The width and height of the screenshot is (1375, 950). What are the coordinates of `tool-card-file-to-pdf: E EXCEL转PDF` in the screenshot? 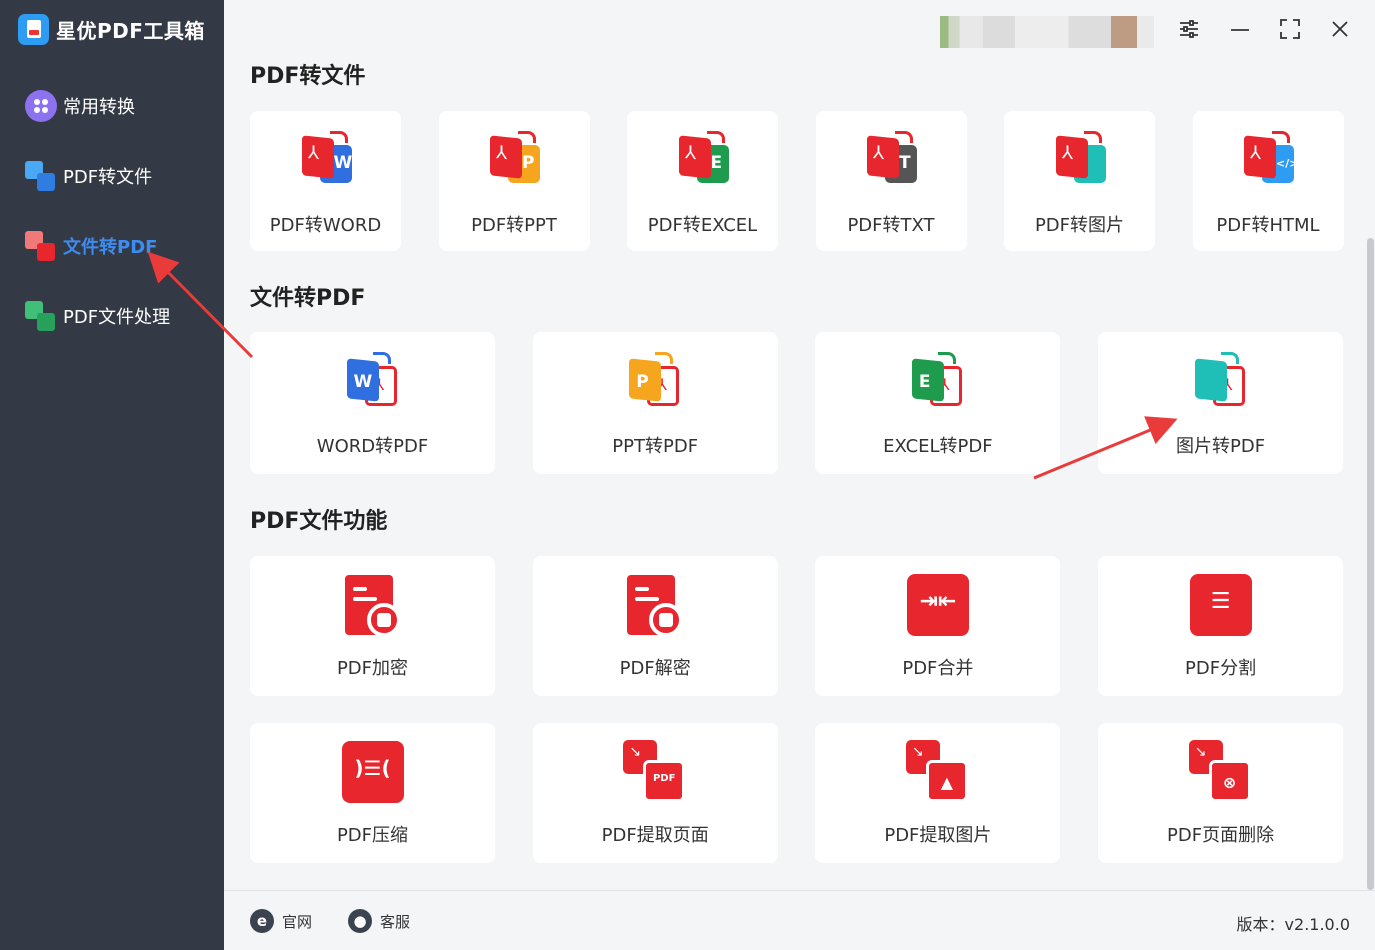 It's located at (938, 403).